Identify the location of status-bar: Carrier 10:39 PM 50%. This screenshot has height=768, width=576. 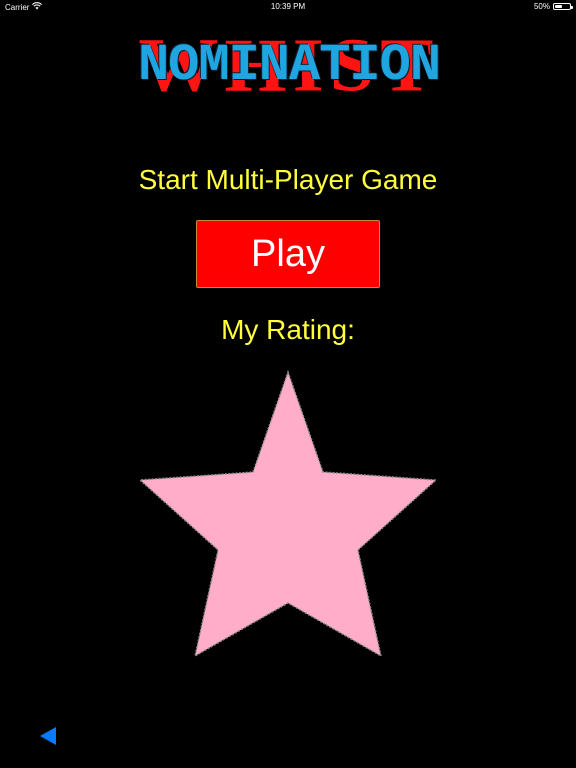
(288, 7).